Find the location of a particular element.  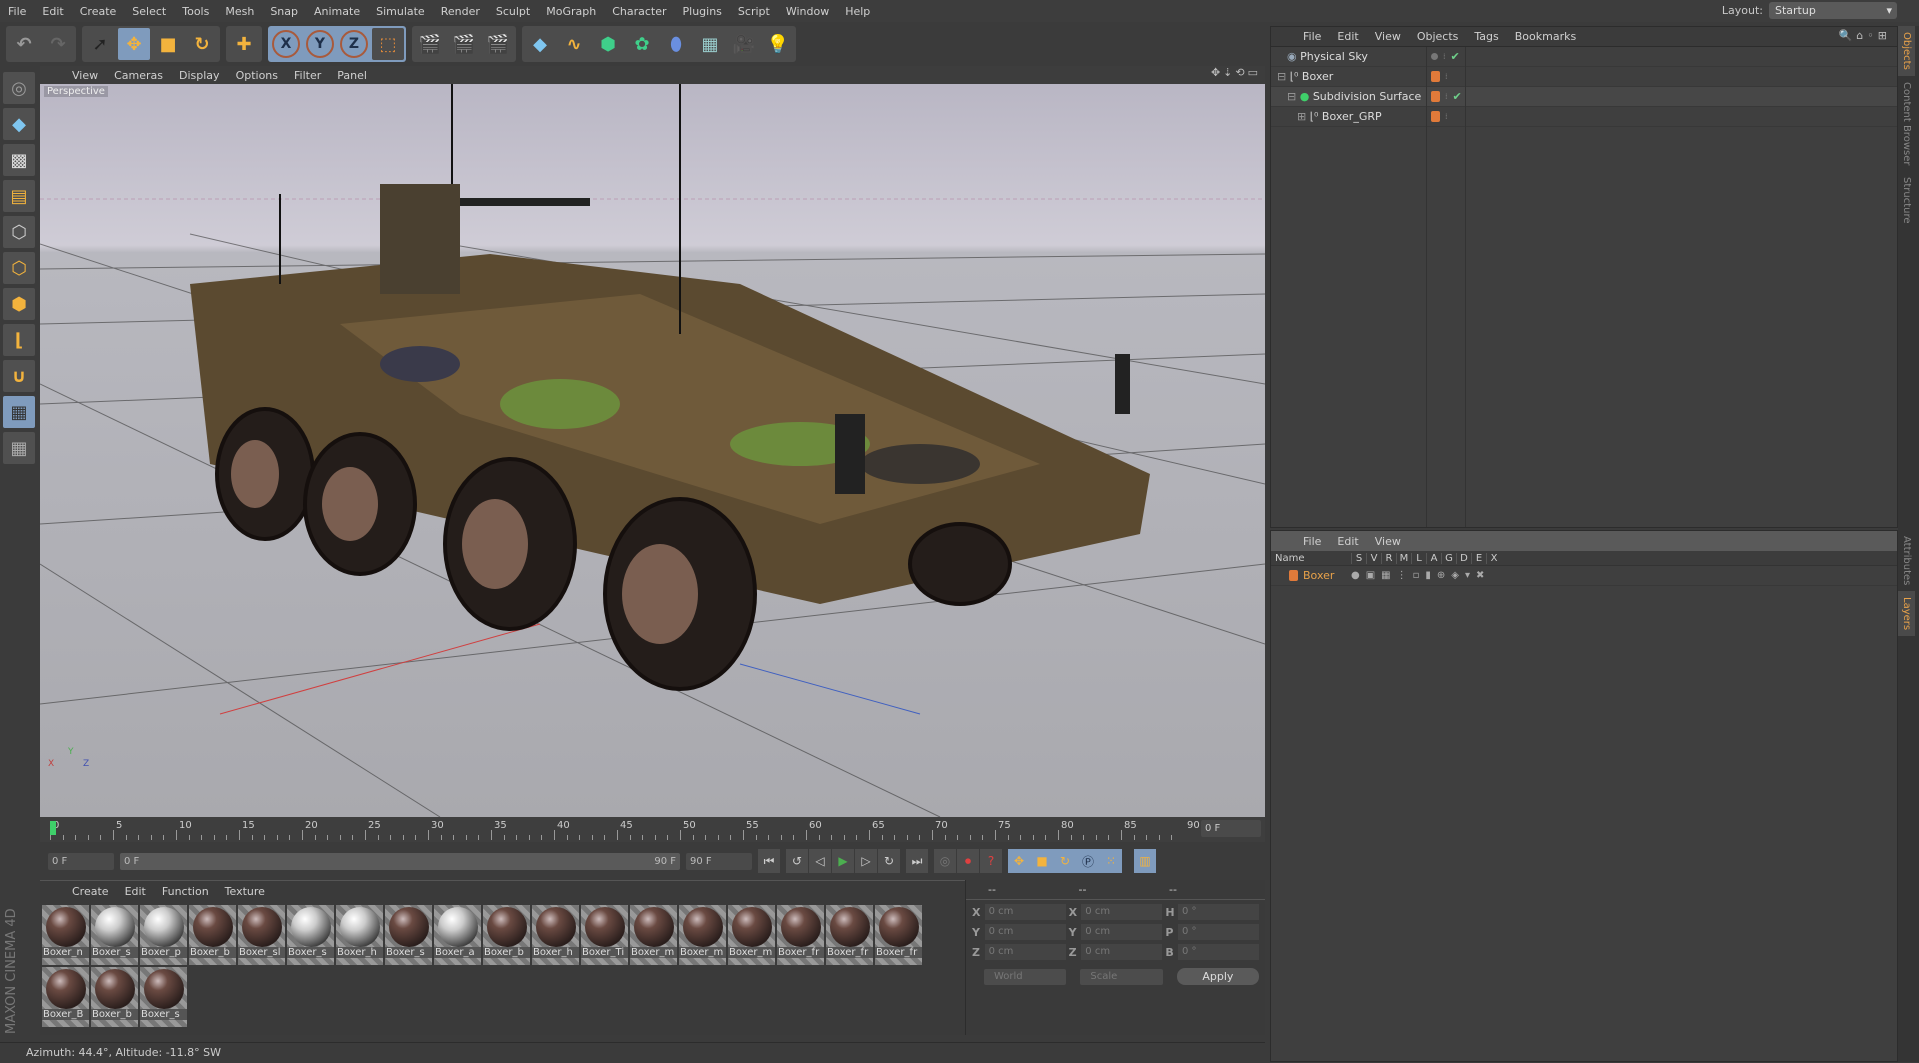

select-tool-icon: ➚ is located at coordinates (100, 44).